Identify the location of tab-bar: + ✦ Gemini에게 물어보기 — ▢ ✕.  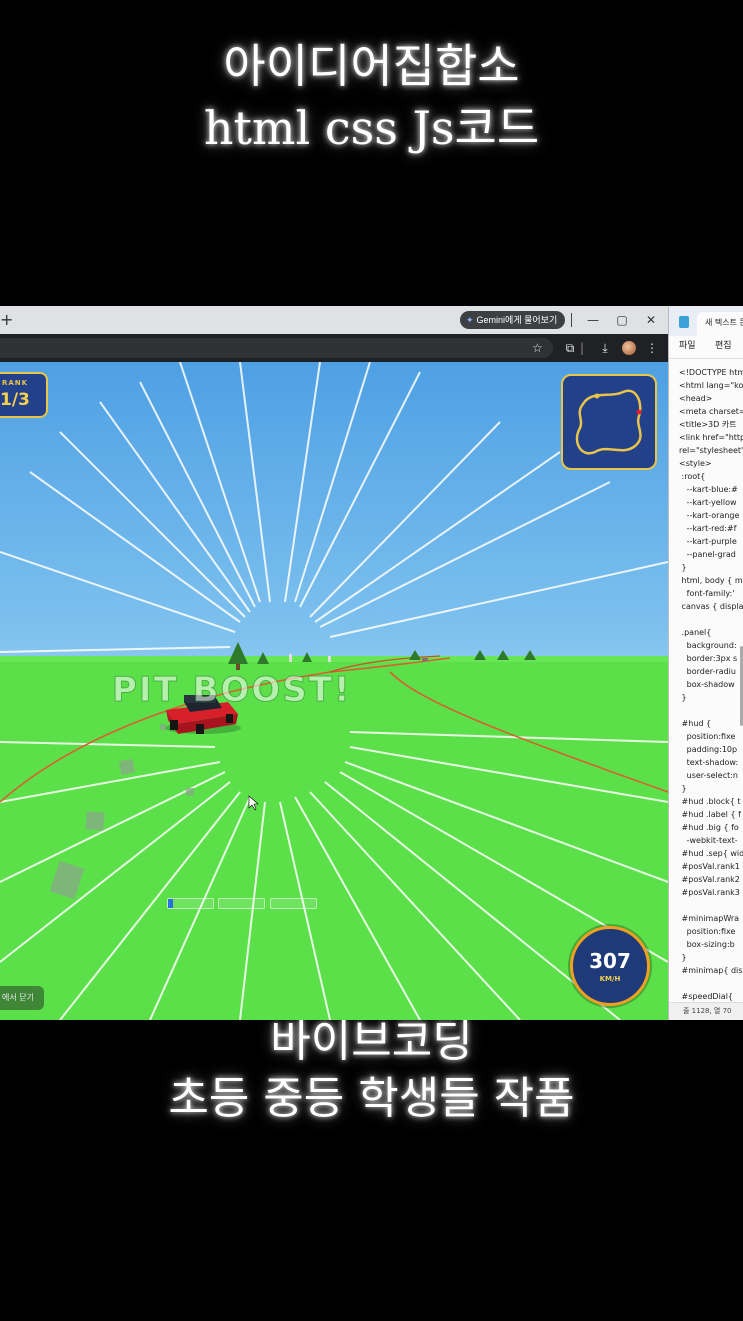
(334, 320).